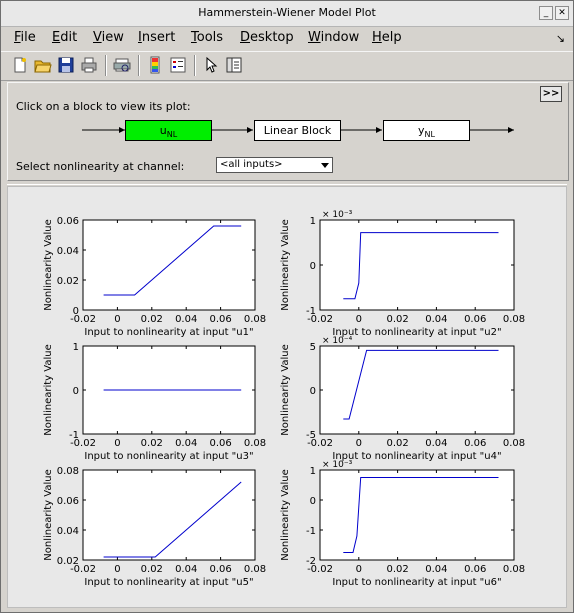  What do you see at coordinates (168, 456) in the screenshot?
I see `x-axis-label: Input to nonlinearity at input "u3"` at bounding box center [168, 456].